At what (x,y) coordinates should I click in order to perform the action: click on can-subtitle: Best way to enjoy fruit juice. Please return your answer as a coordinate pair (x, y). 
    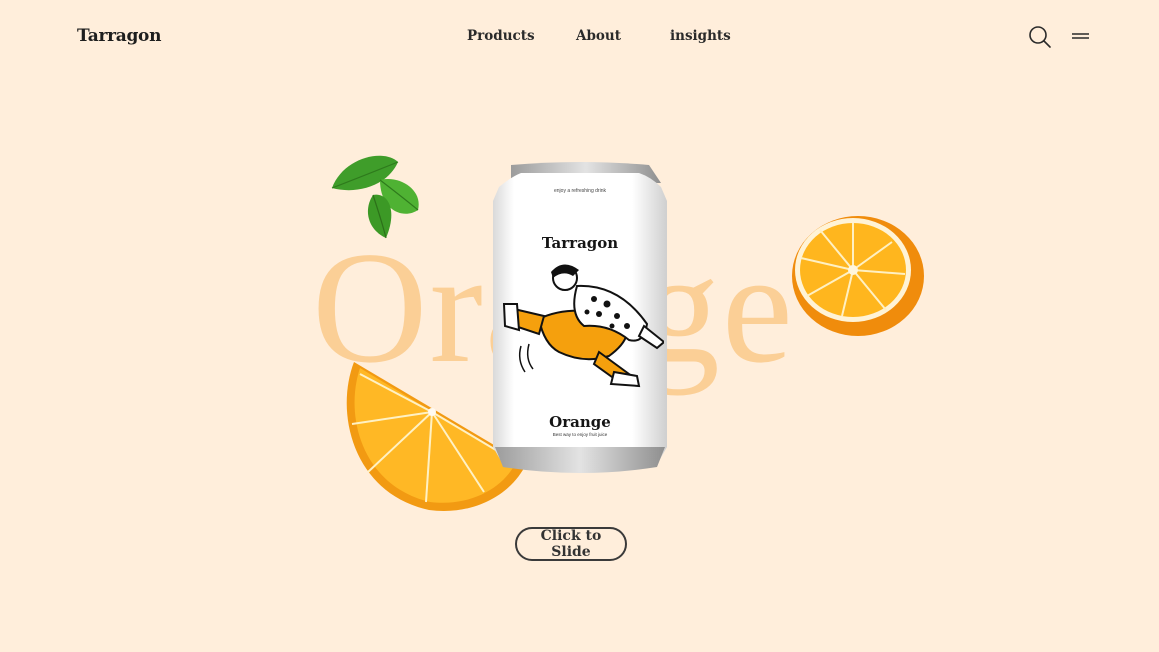
    Looking at the image, I should click on (580, 434).